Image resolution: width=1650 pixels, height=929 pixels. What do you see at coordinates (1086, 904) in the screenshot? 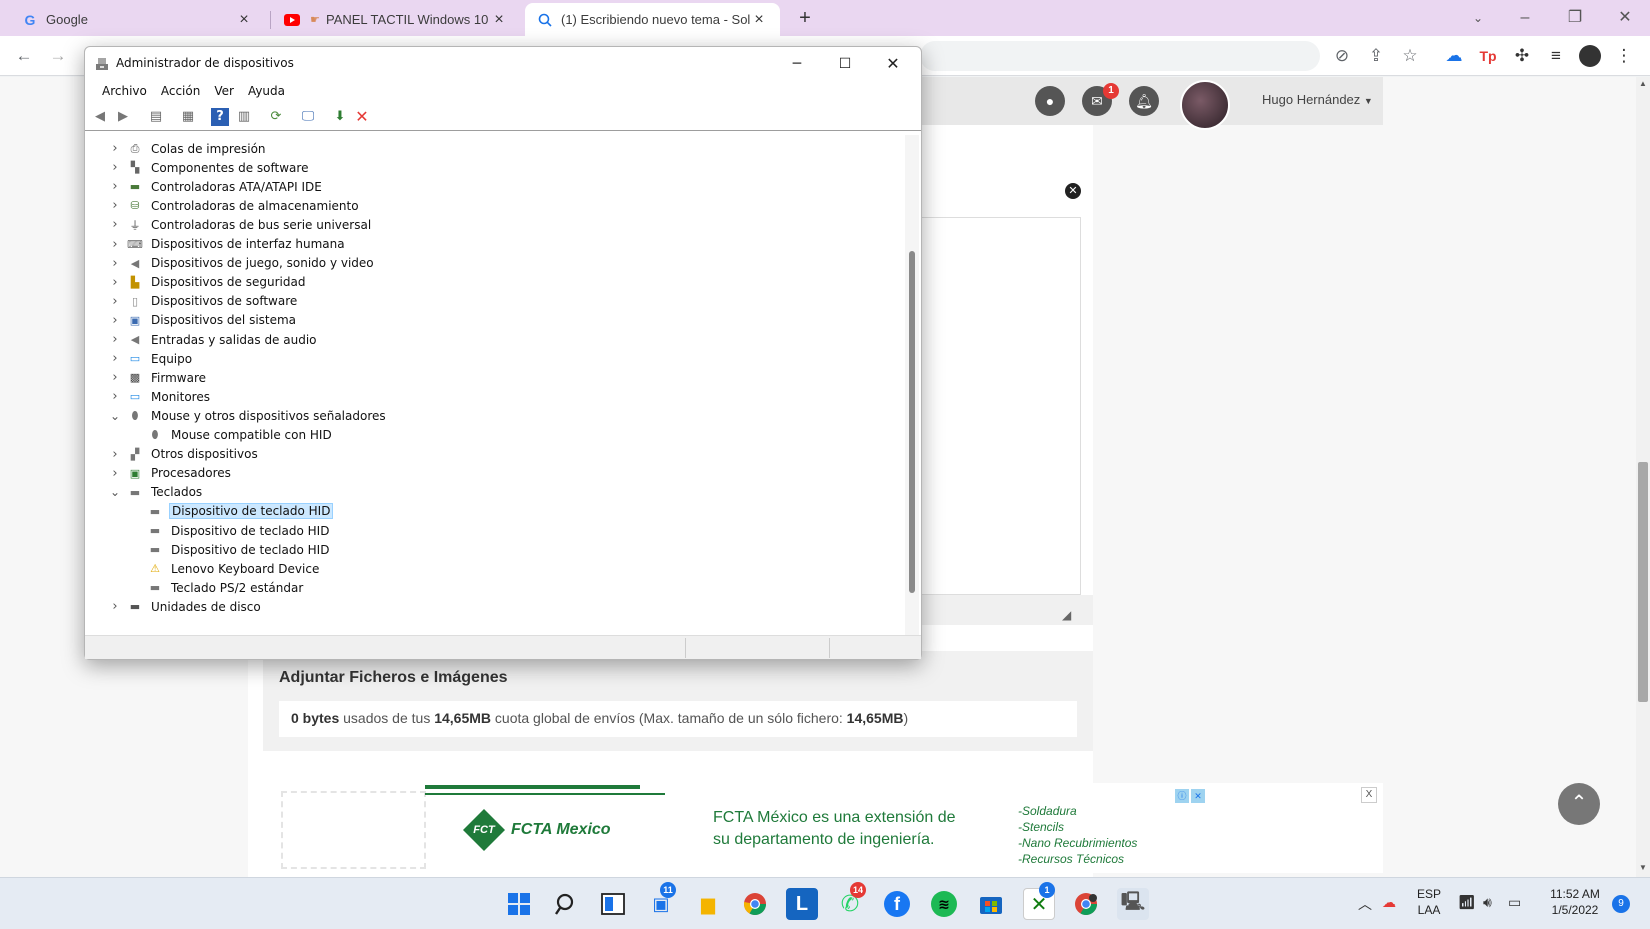
I see `chrome-profile-icon` at bounding box center [1086, 904].